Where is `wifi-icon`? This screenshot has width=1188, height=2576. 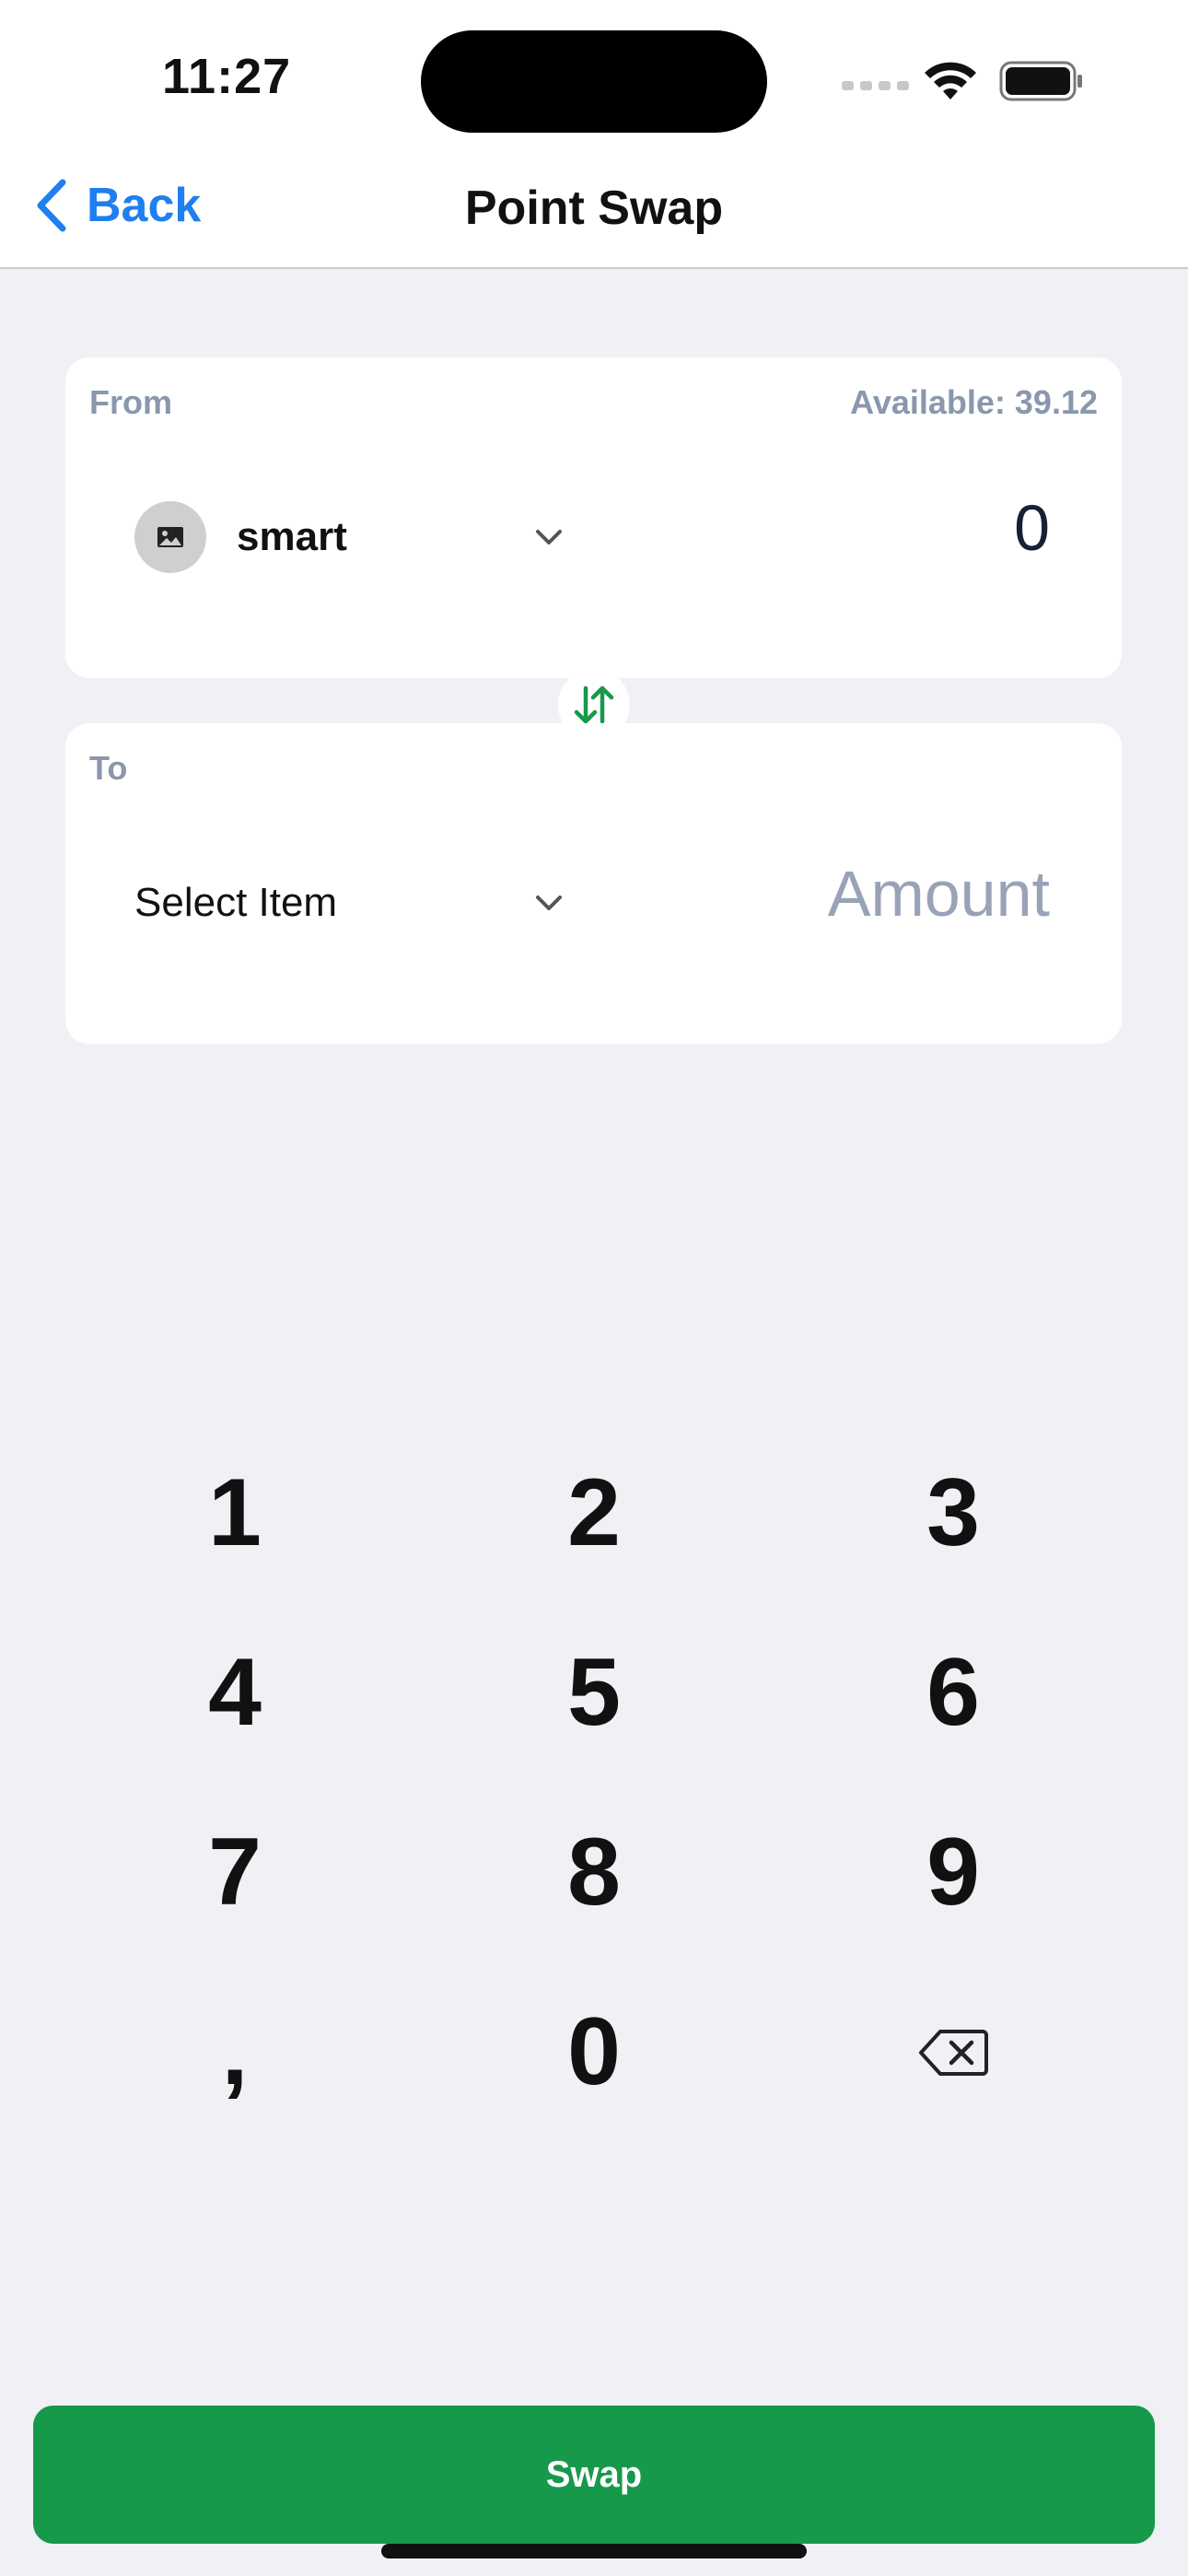 wifi-icon is located at coordinates (951, 81).